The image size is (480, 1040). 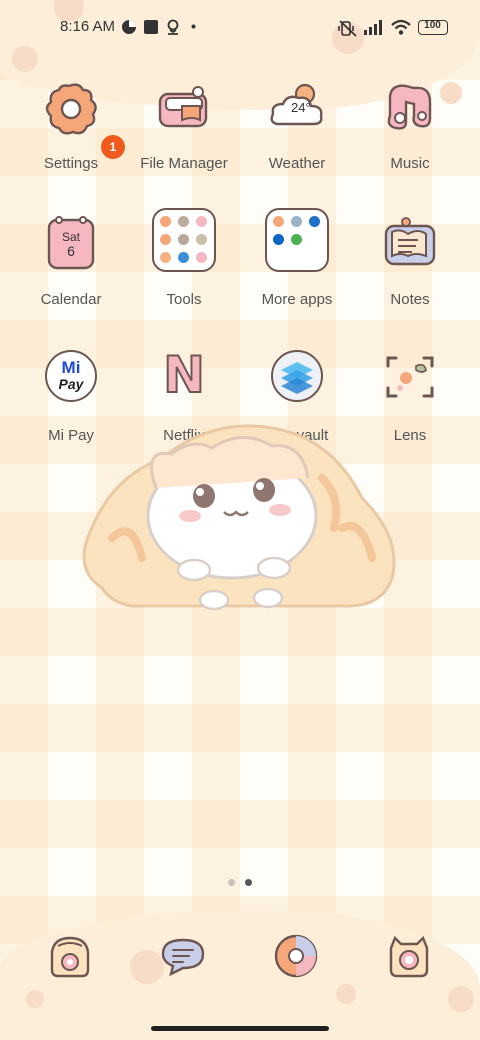 What do you see at coordinates (193, 26) in the screenshot?
I see `more-notifications-icon` at bounding box center [193, 26].